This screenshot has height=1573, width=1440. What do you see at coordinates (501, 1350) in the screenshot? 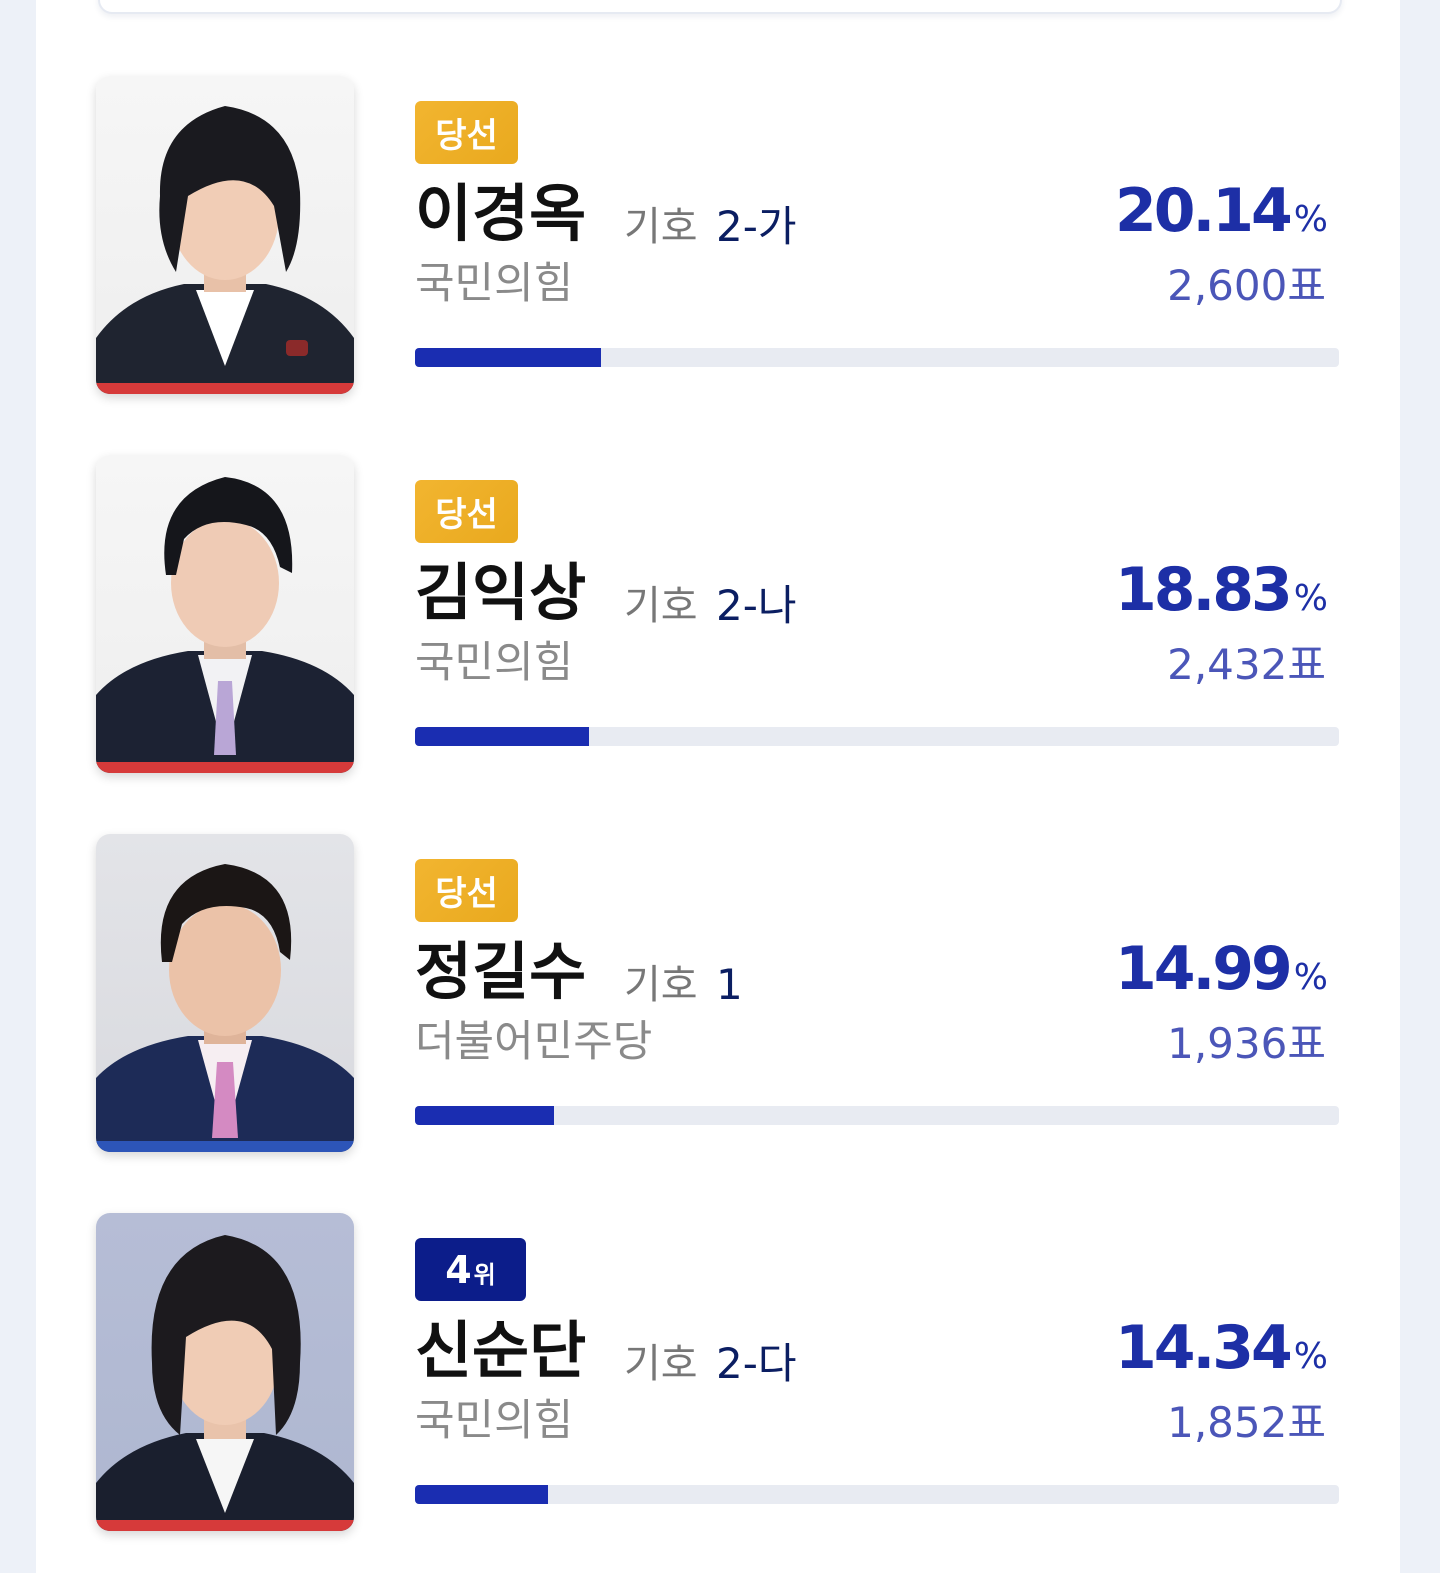
I see `candidate-name: 신순단` at bounding box center [501, 1350].